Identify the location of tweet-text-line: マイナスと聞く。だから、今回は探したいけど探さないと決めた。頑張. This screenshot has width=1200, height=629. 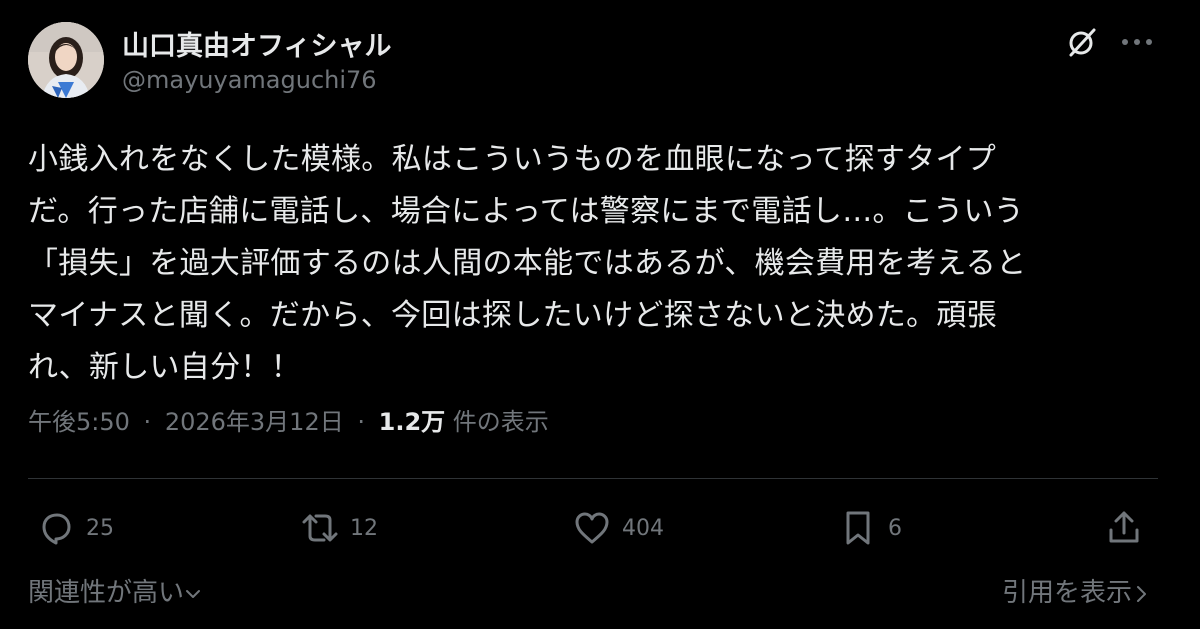
(512, 315).